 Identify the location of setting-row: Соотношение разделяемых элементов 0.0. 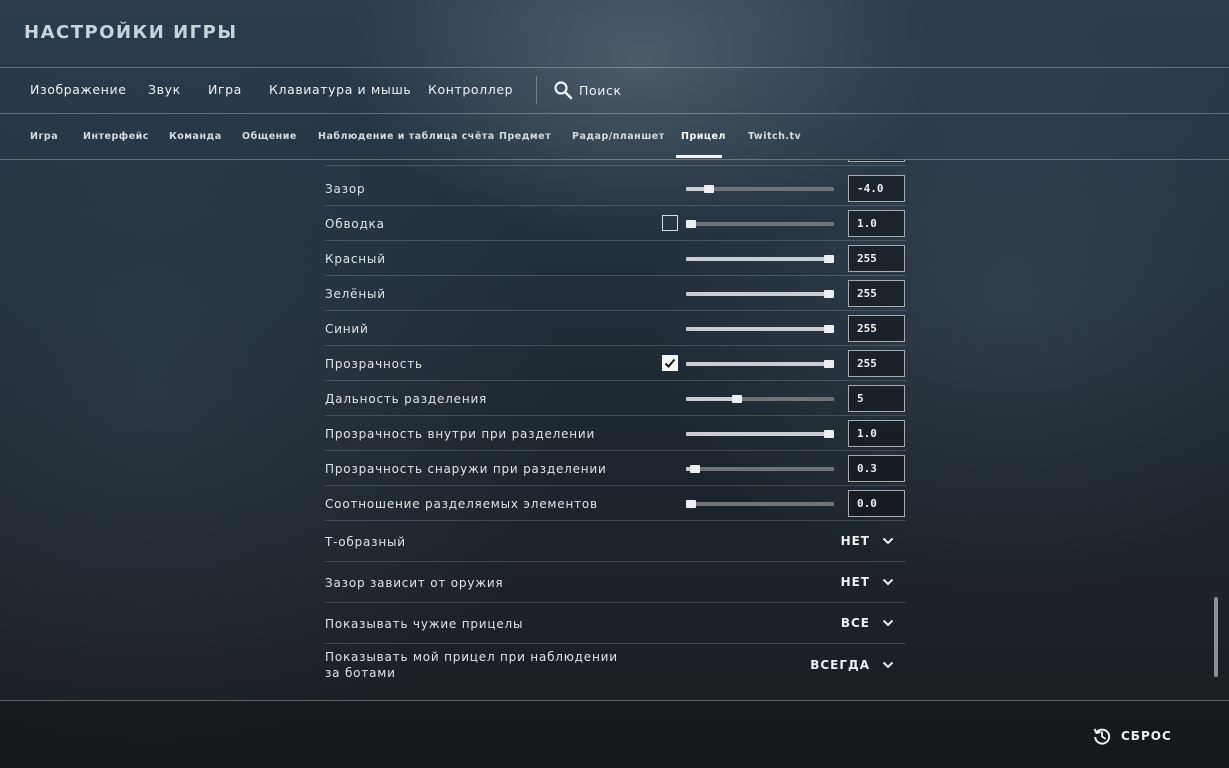
(615, 503).